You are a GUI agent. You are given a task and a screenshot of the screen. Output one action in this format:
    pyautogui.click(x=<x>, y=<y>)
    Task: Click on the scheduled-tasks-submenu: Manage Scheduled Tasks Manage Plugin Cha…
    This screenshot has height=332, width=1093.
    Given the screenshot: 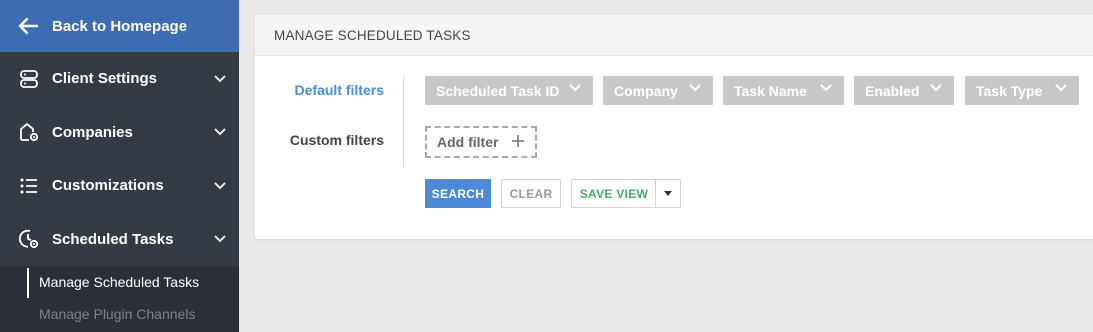 What is the action you would take?
    pyautogui.click(x=119, y=299)
    